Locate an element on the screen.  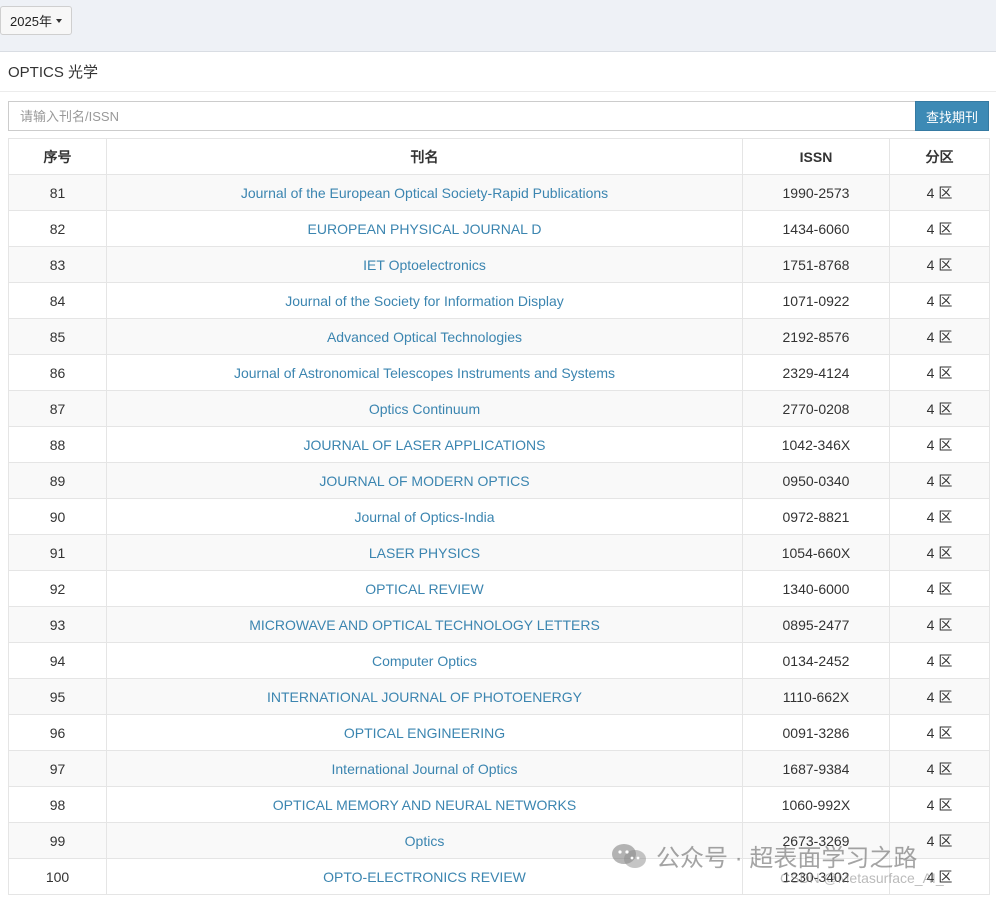
row-name-cell: OPTICAL ENGINEERING is located at coordinates (424, 732).